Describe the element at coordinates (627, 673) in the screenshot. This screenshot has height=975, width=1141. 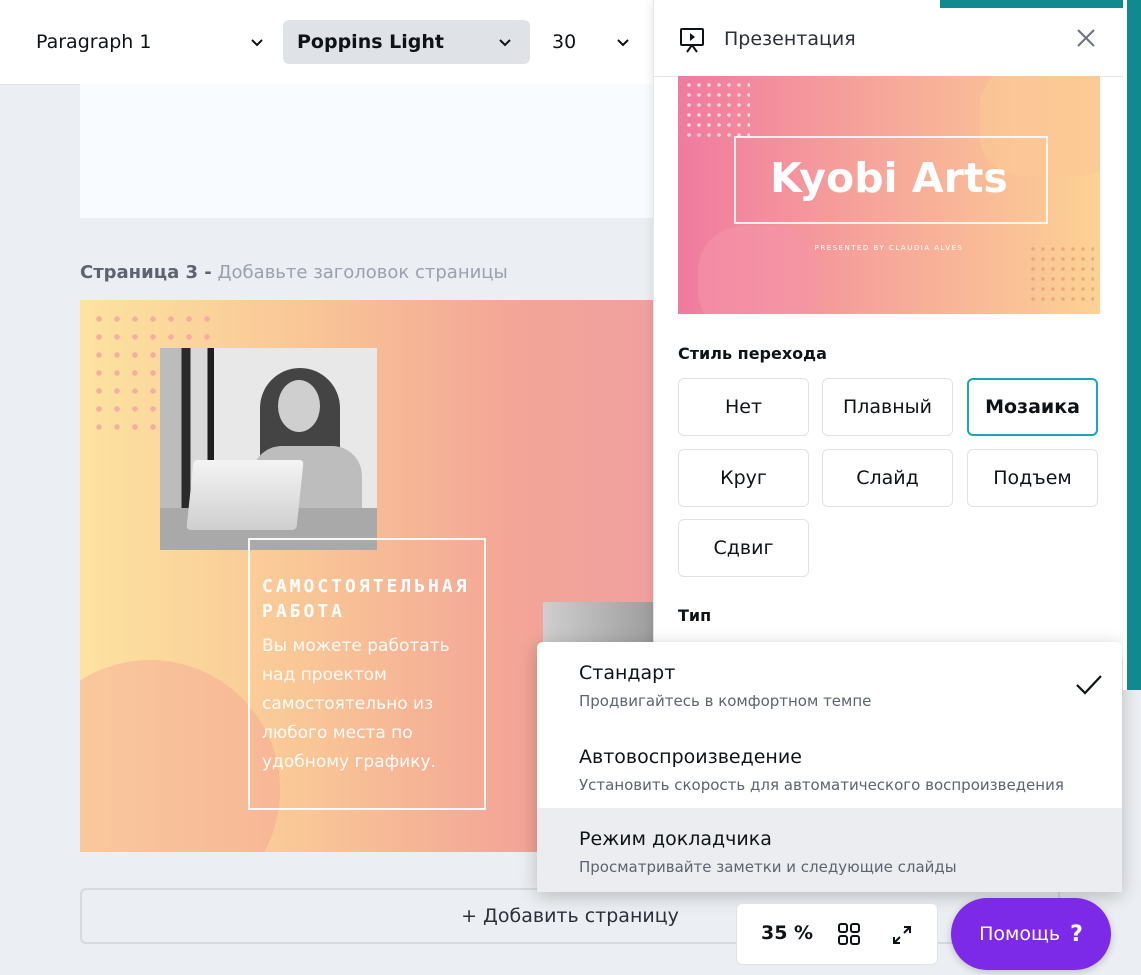
I see `type-option-title: Стандарт` at that location.